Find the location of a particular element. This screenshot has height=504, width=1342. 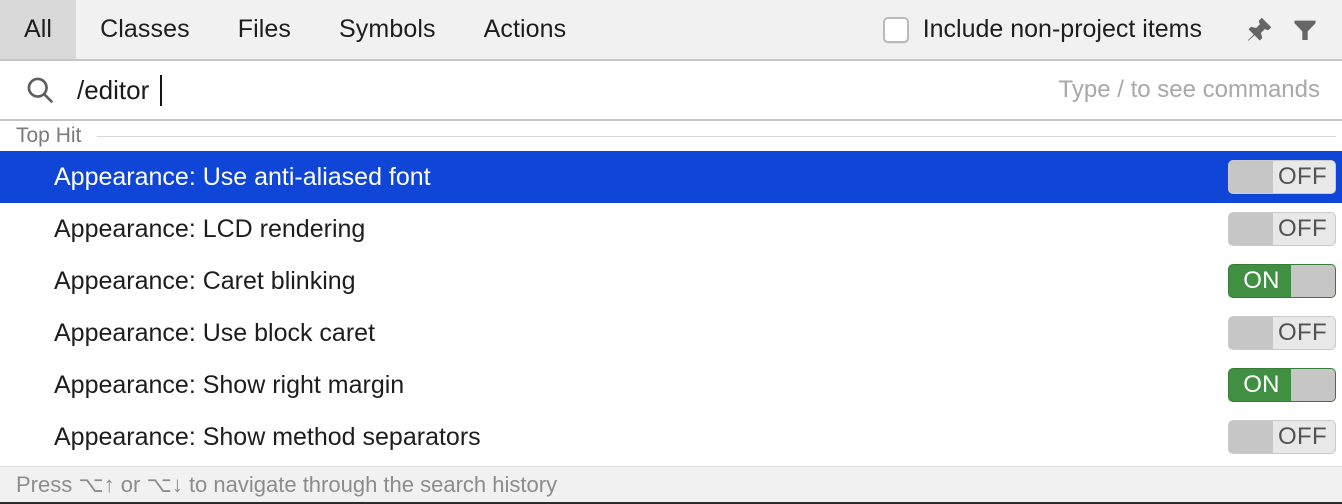

pin-icon is located at coordinates (1259, 29).